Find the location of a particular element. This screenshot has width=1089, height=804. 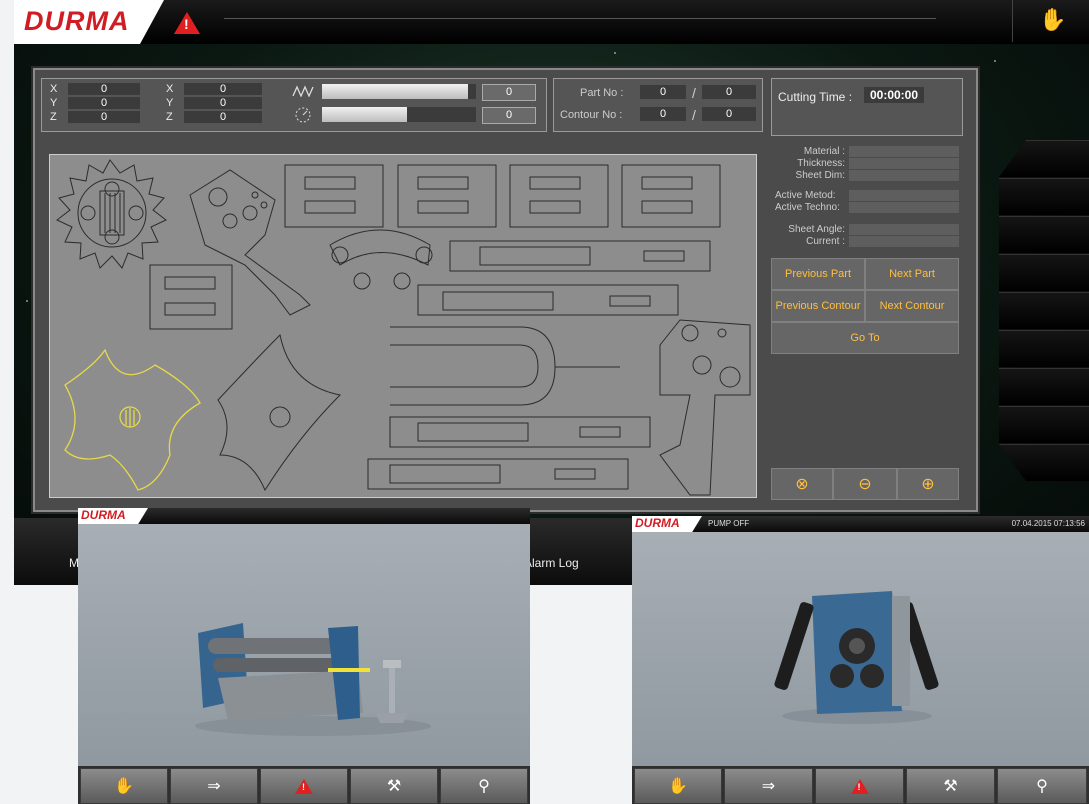

zoom-in-icon: ⊕ is located at coordinates (928, 484).